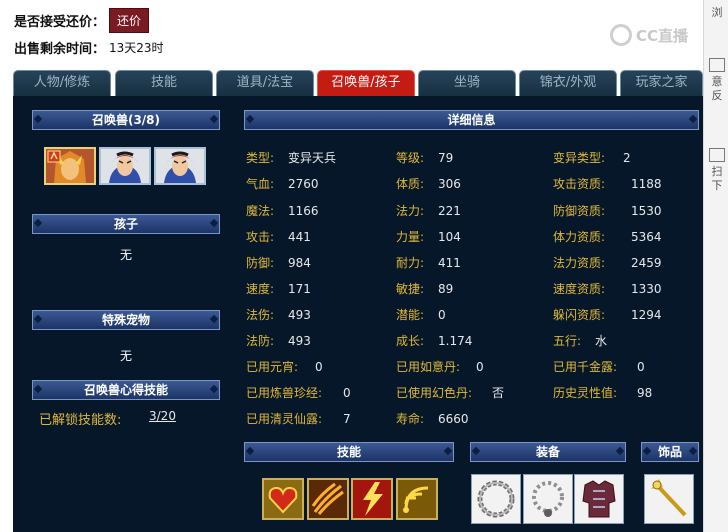  I want to click on stat-value: 221, so click(449, 211).